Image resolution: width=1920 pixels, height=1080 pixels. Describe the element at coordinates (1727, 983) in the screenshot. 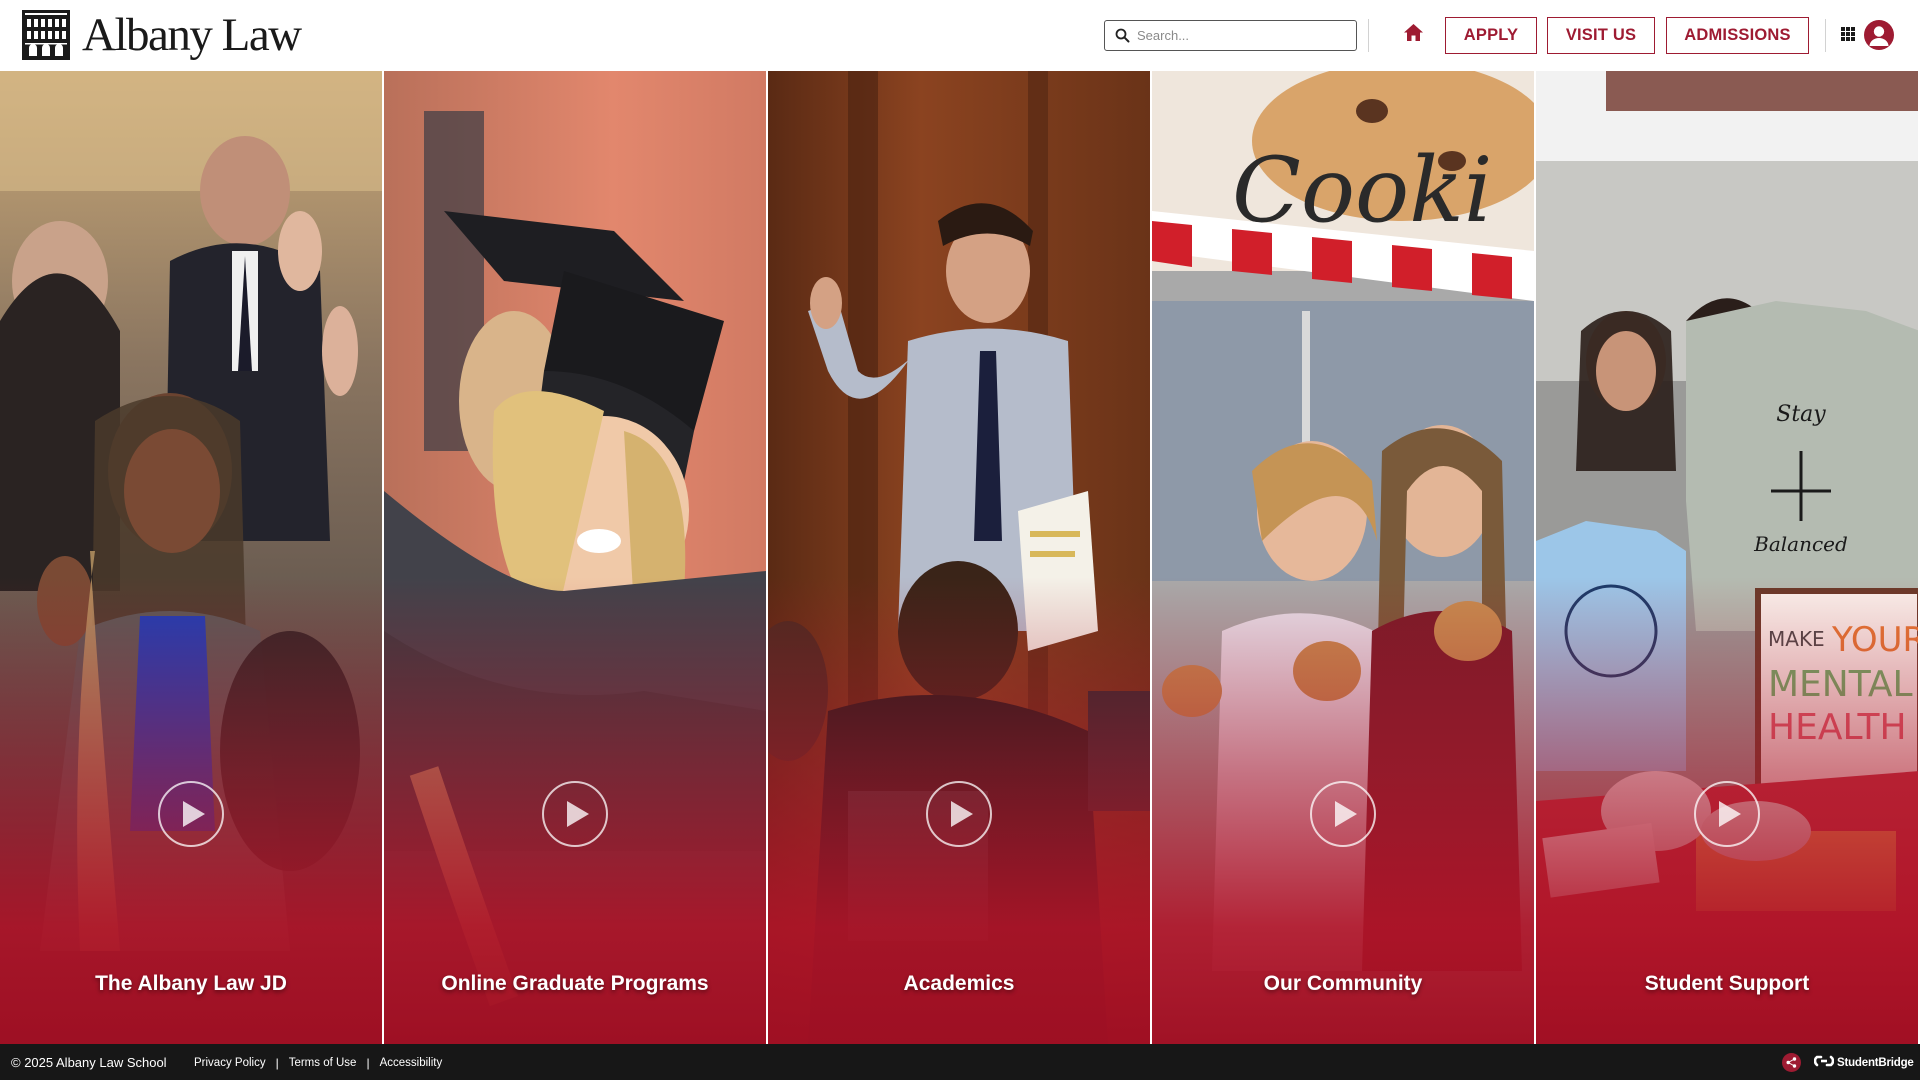

I see `panel-label: Student Support` at that location.